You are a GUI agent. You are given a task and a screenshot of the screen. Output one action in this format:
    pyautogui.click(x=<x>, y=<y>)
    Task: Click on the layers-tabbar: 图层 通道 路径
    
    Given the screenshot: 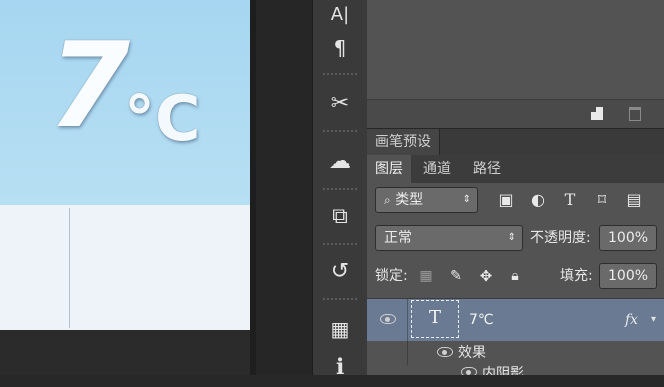 What is the action you would take?
    pyautogui.click(x=515, y=169)
    